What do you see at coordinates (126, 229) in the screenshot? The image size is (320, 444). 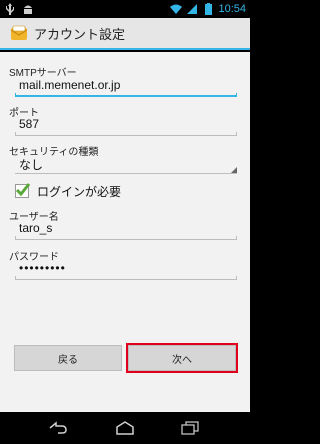 I see `username-input: taro_s` at bounding box center [126, 229].